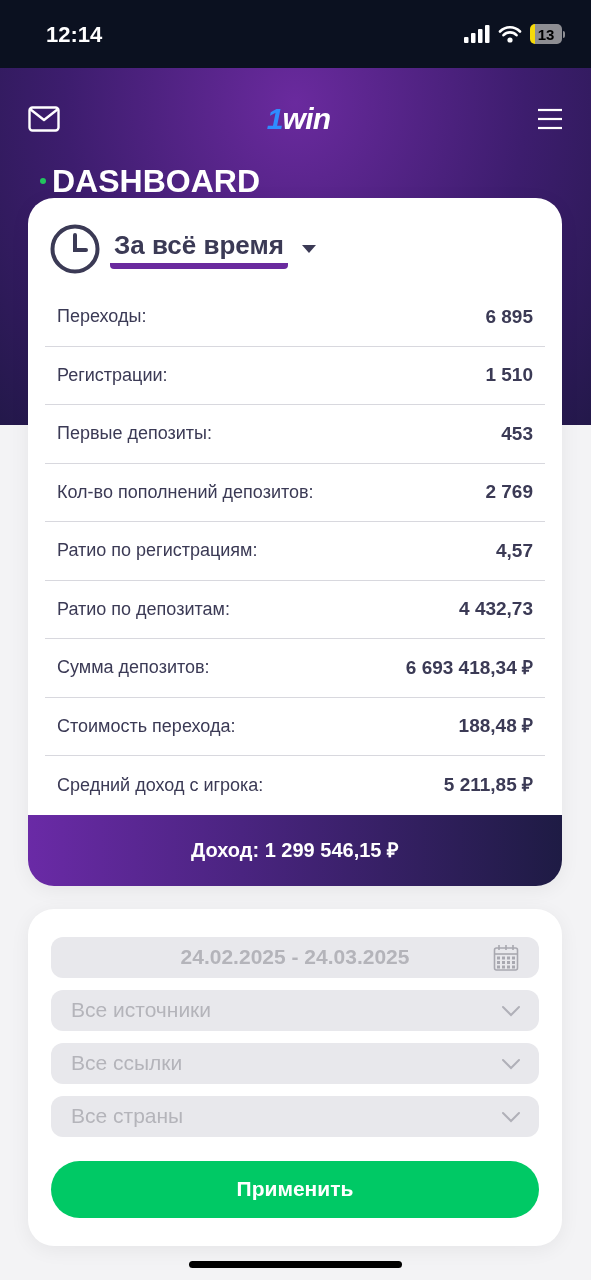  Describe the element at coordinates (75, 249) in the screenshot. I see `clock-icon` at that location.